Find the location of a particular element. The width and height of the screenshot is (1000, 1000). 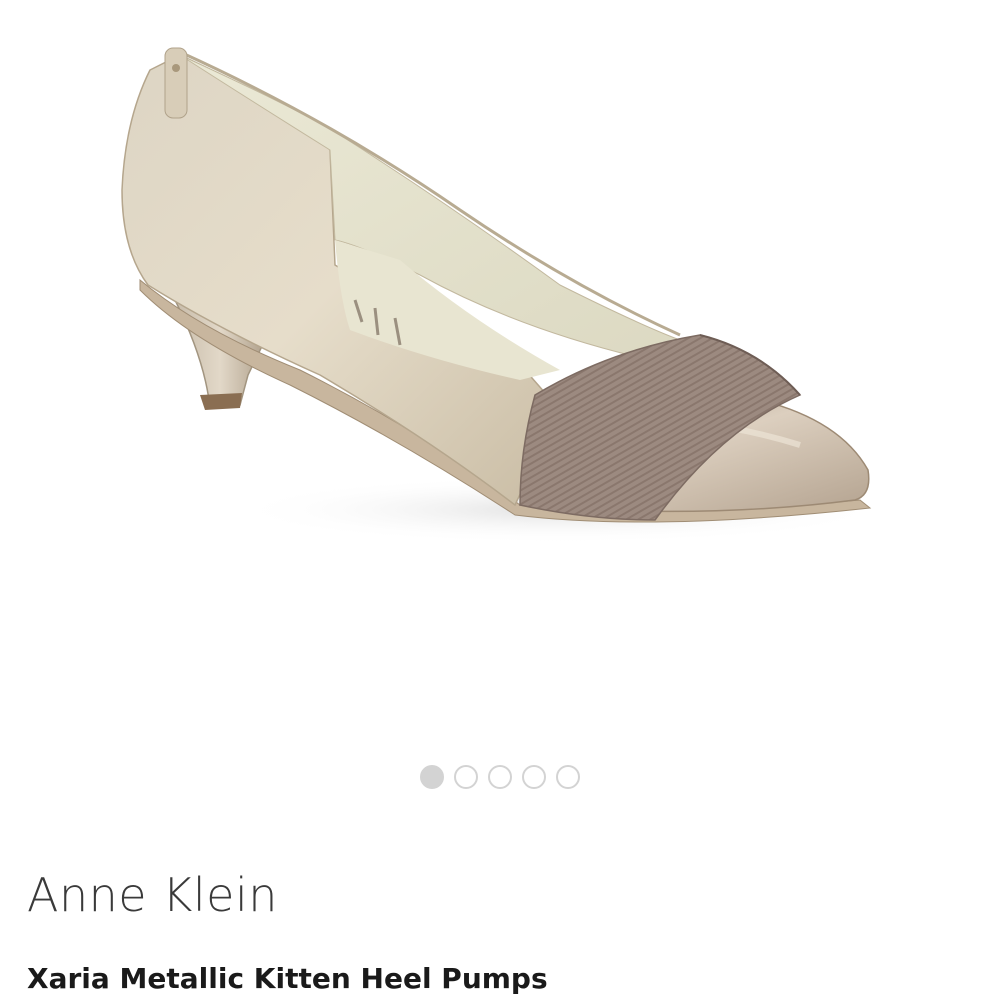

product-title: Xaria Metallic Kitten Heel Pumps is located at coordinates (287, 978).